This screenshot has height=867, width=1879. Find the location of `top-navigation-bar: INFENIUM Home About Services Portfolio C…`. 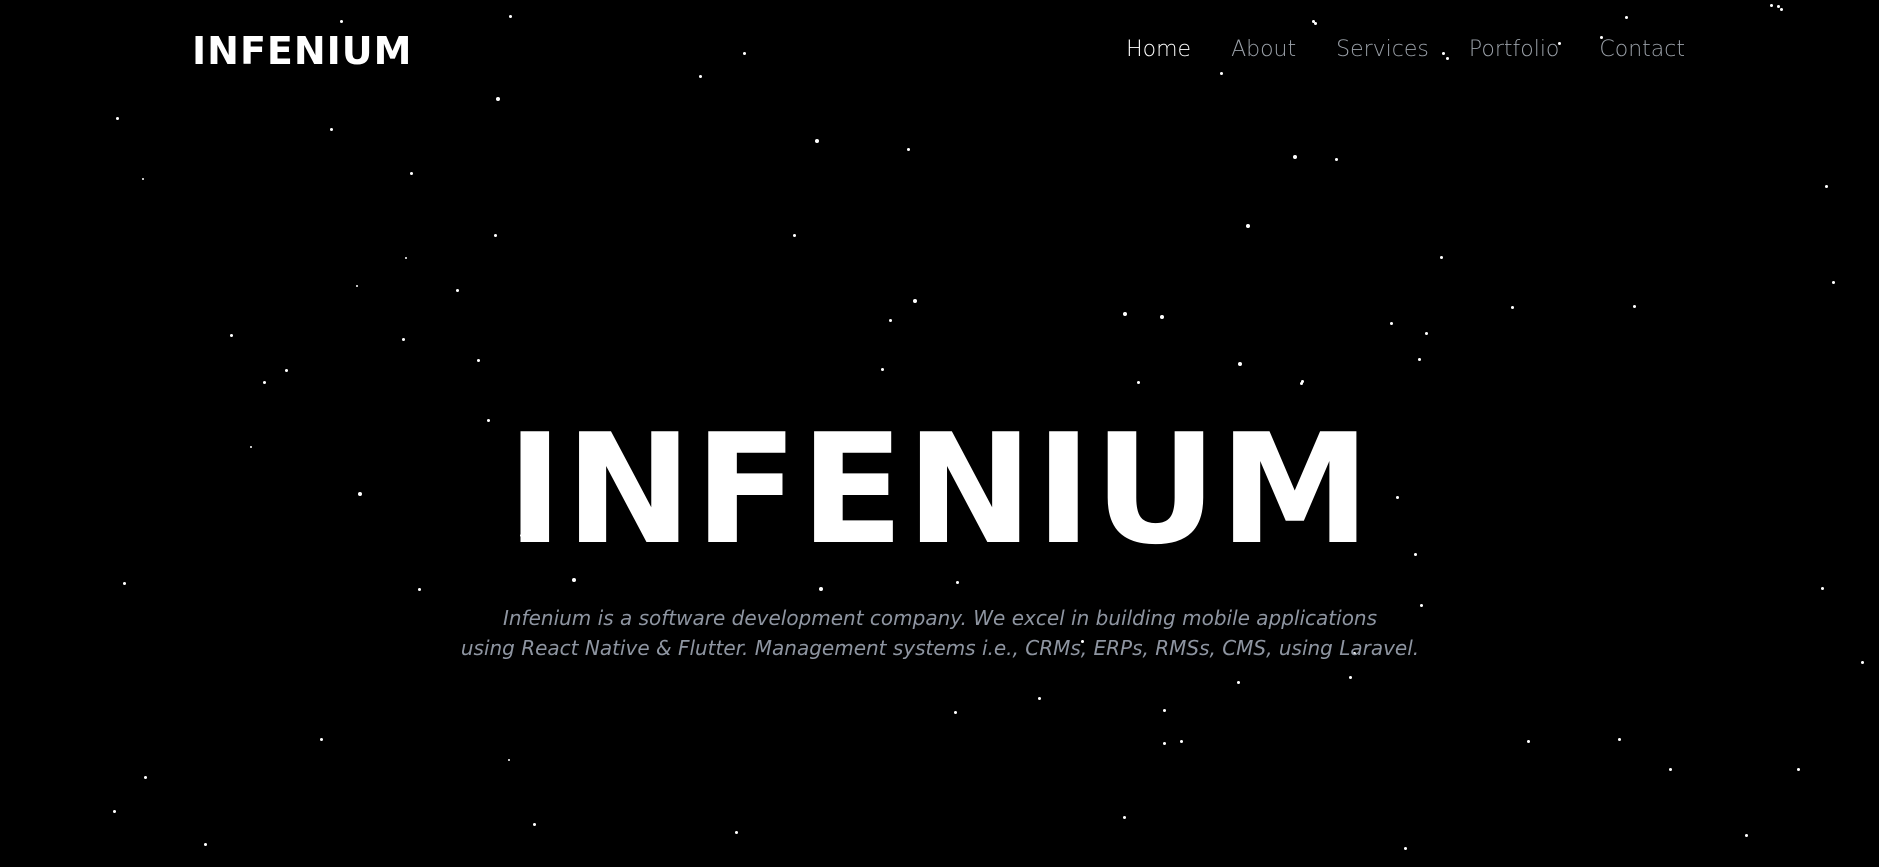

top-navigation-bar: INFENIUM Home About Services Portfolio C… is located at coordinates (939, 50).